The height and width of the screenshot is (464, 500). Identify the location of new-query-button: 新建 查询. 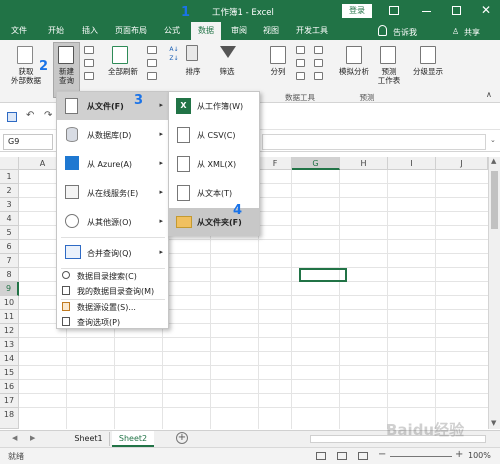
(66, 76).